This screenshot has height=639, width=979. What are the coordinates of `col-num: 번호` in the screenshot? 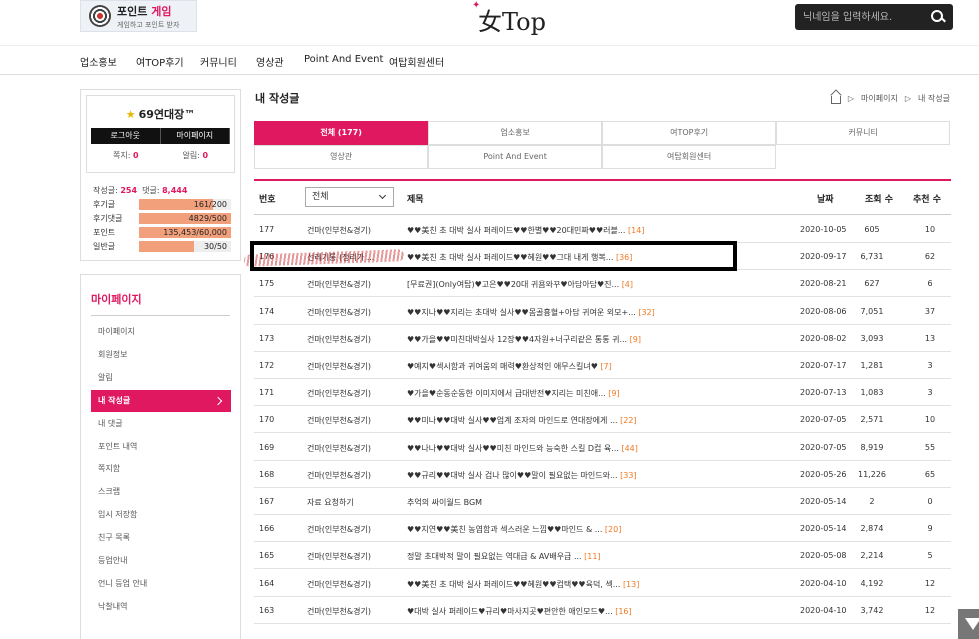 It's located at (267, 200).